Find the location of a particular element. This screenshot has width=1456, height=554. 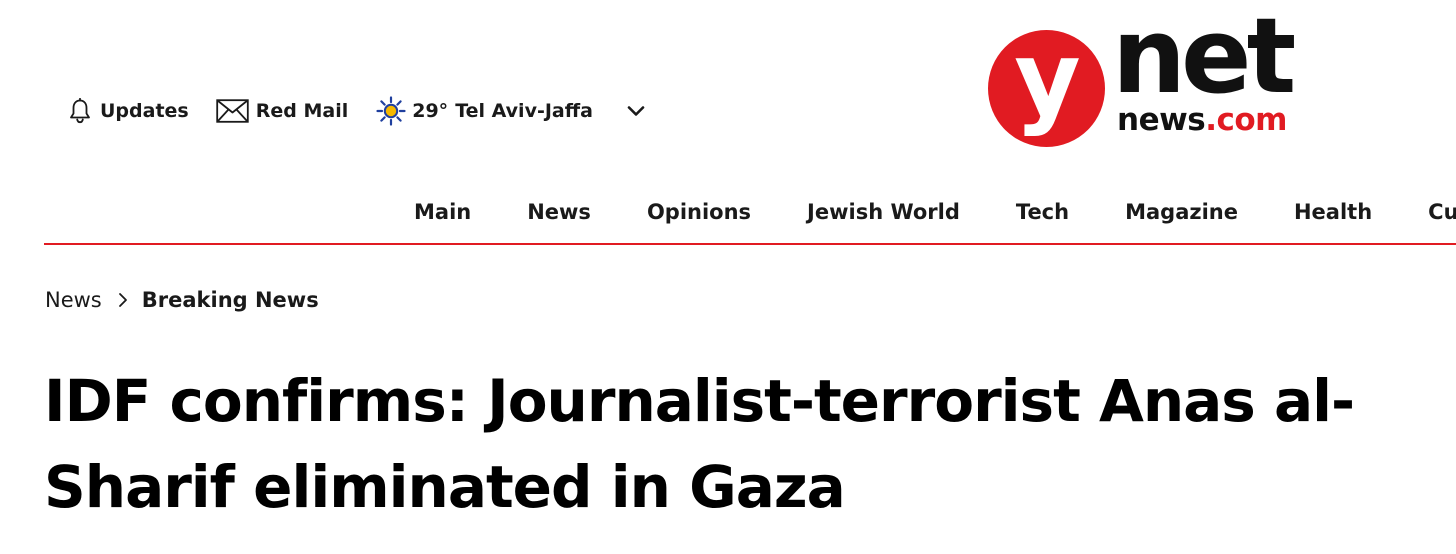

breadcrumb: News Breaking News is located at coordinates (182, 300).